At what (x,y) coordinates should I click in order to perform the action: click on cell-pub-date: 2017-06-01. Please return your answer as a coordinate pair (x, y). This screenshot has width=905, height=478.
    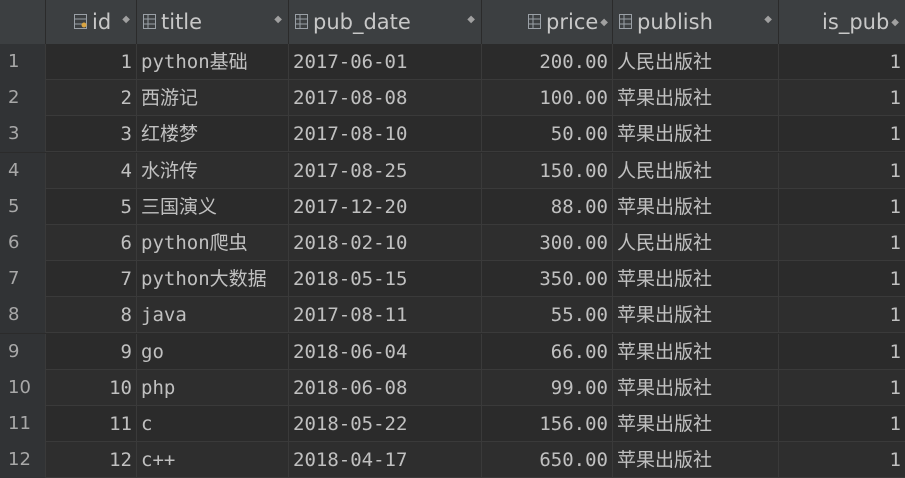
    Looking at the image, I should click on (385, 62).